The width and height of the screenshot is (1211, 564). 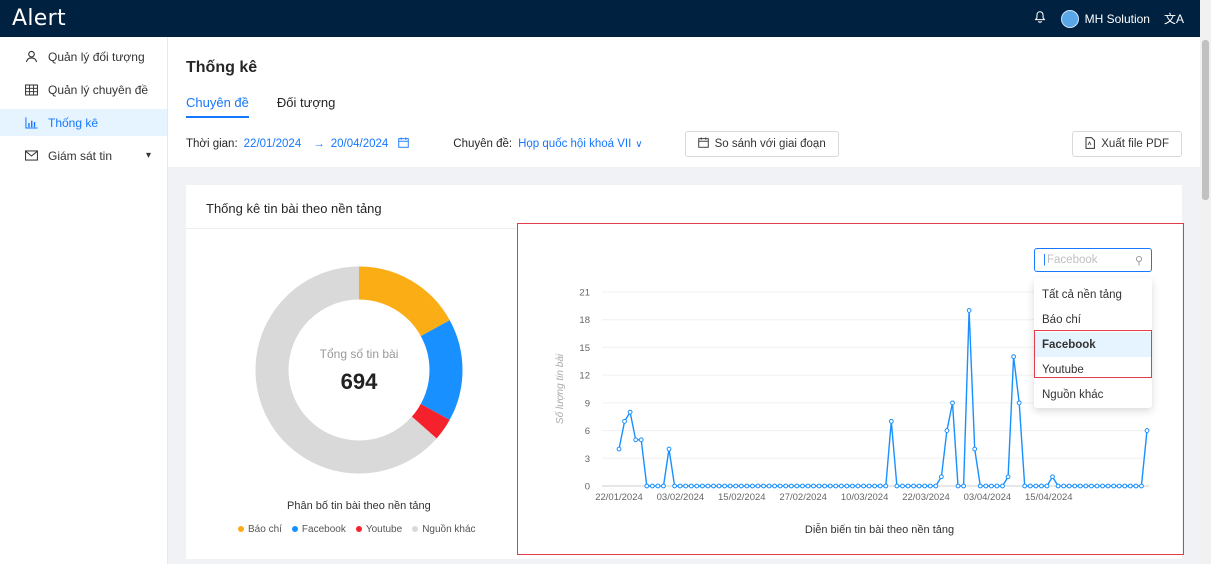 What do you see at coordinates (319, 144) in the screenshot?
I see `date-arrow: →` at bounding box center [319, 144].